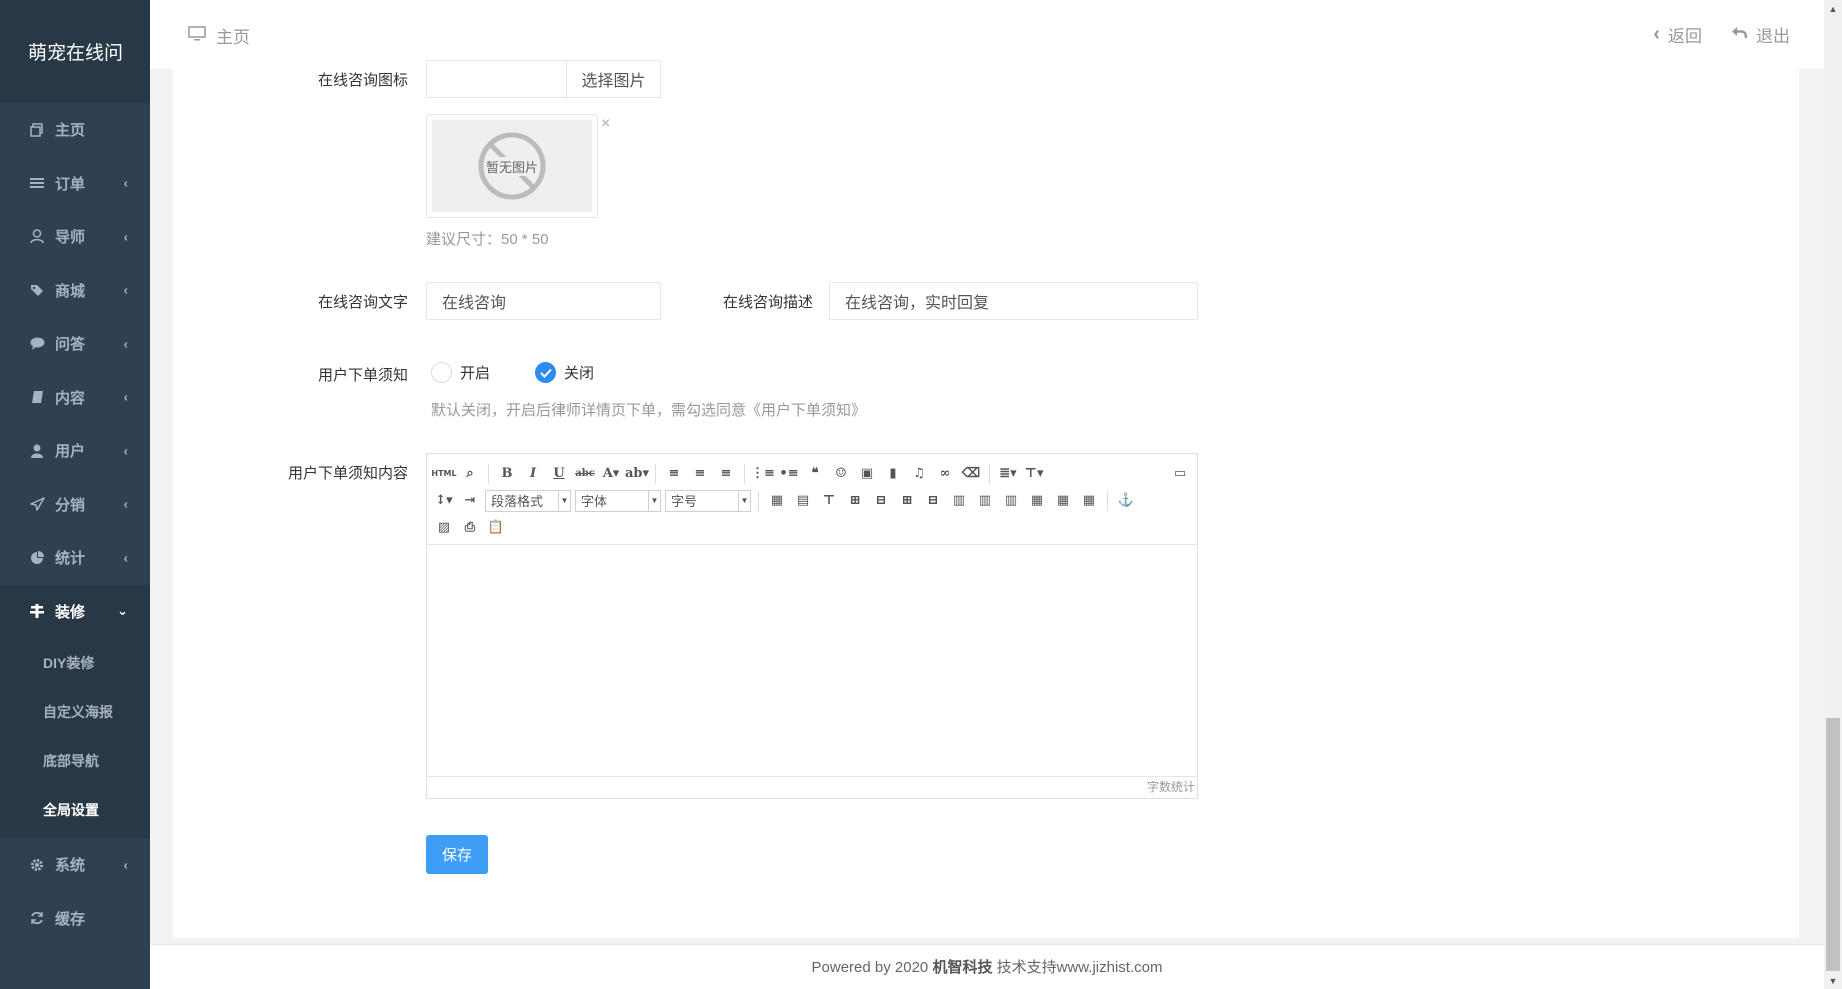  I want to click on split-cells-icon: ▦, so click(1037, 501).